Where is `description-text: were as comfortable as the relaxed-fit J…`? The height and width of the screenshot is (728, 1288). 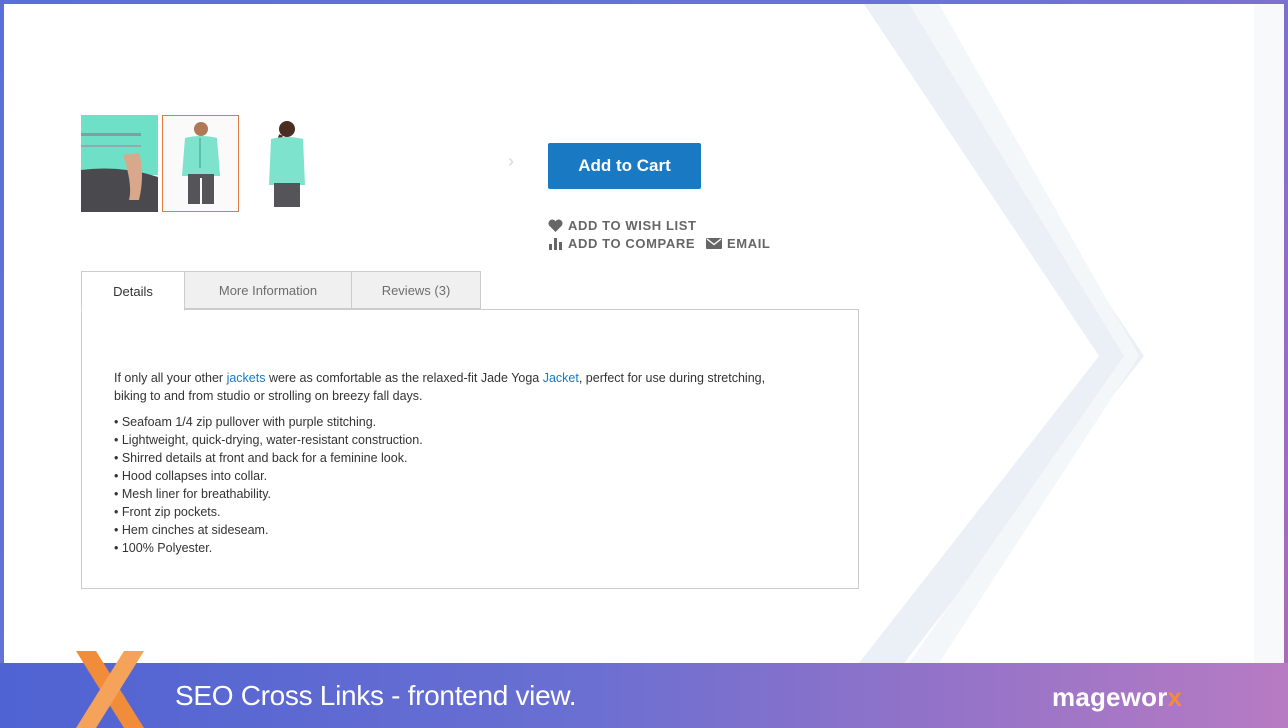 description-text: were as comfortable as the relaxed-fit J… is located at coordinates (404, 378).